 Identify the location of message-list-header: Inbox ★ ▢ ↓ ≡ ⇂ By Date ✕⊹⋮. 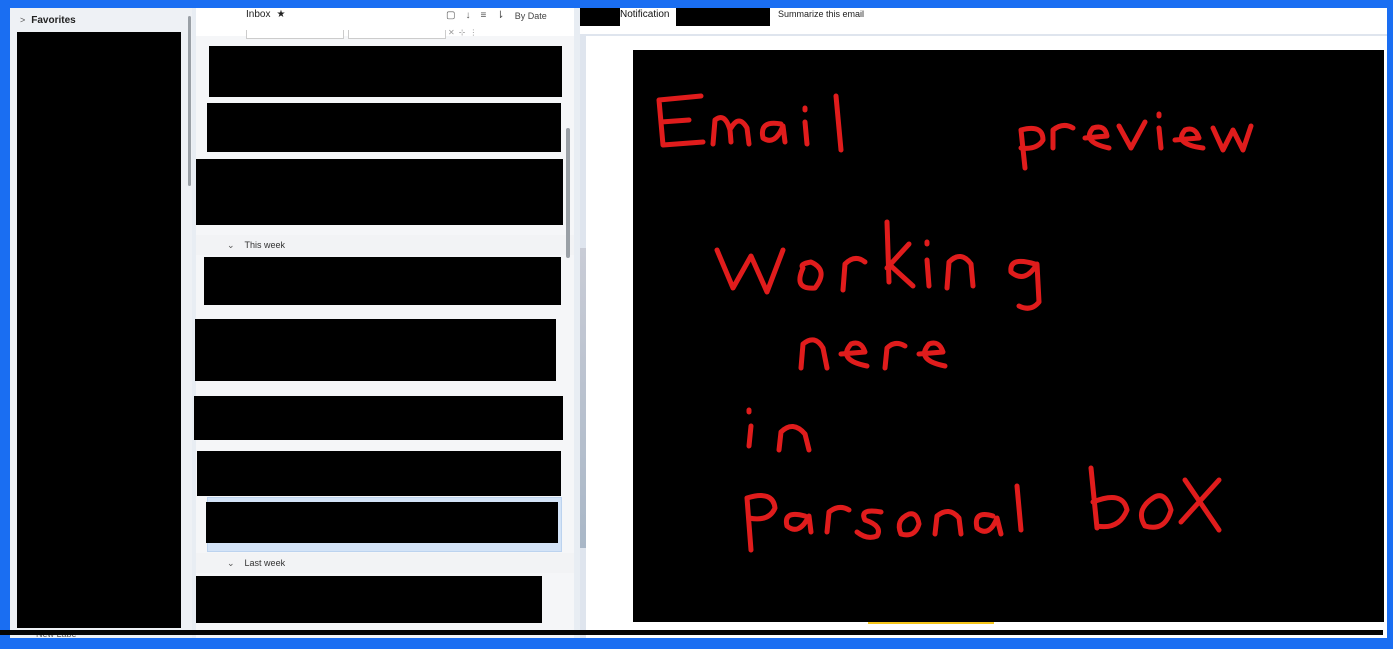
(385, 23).